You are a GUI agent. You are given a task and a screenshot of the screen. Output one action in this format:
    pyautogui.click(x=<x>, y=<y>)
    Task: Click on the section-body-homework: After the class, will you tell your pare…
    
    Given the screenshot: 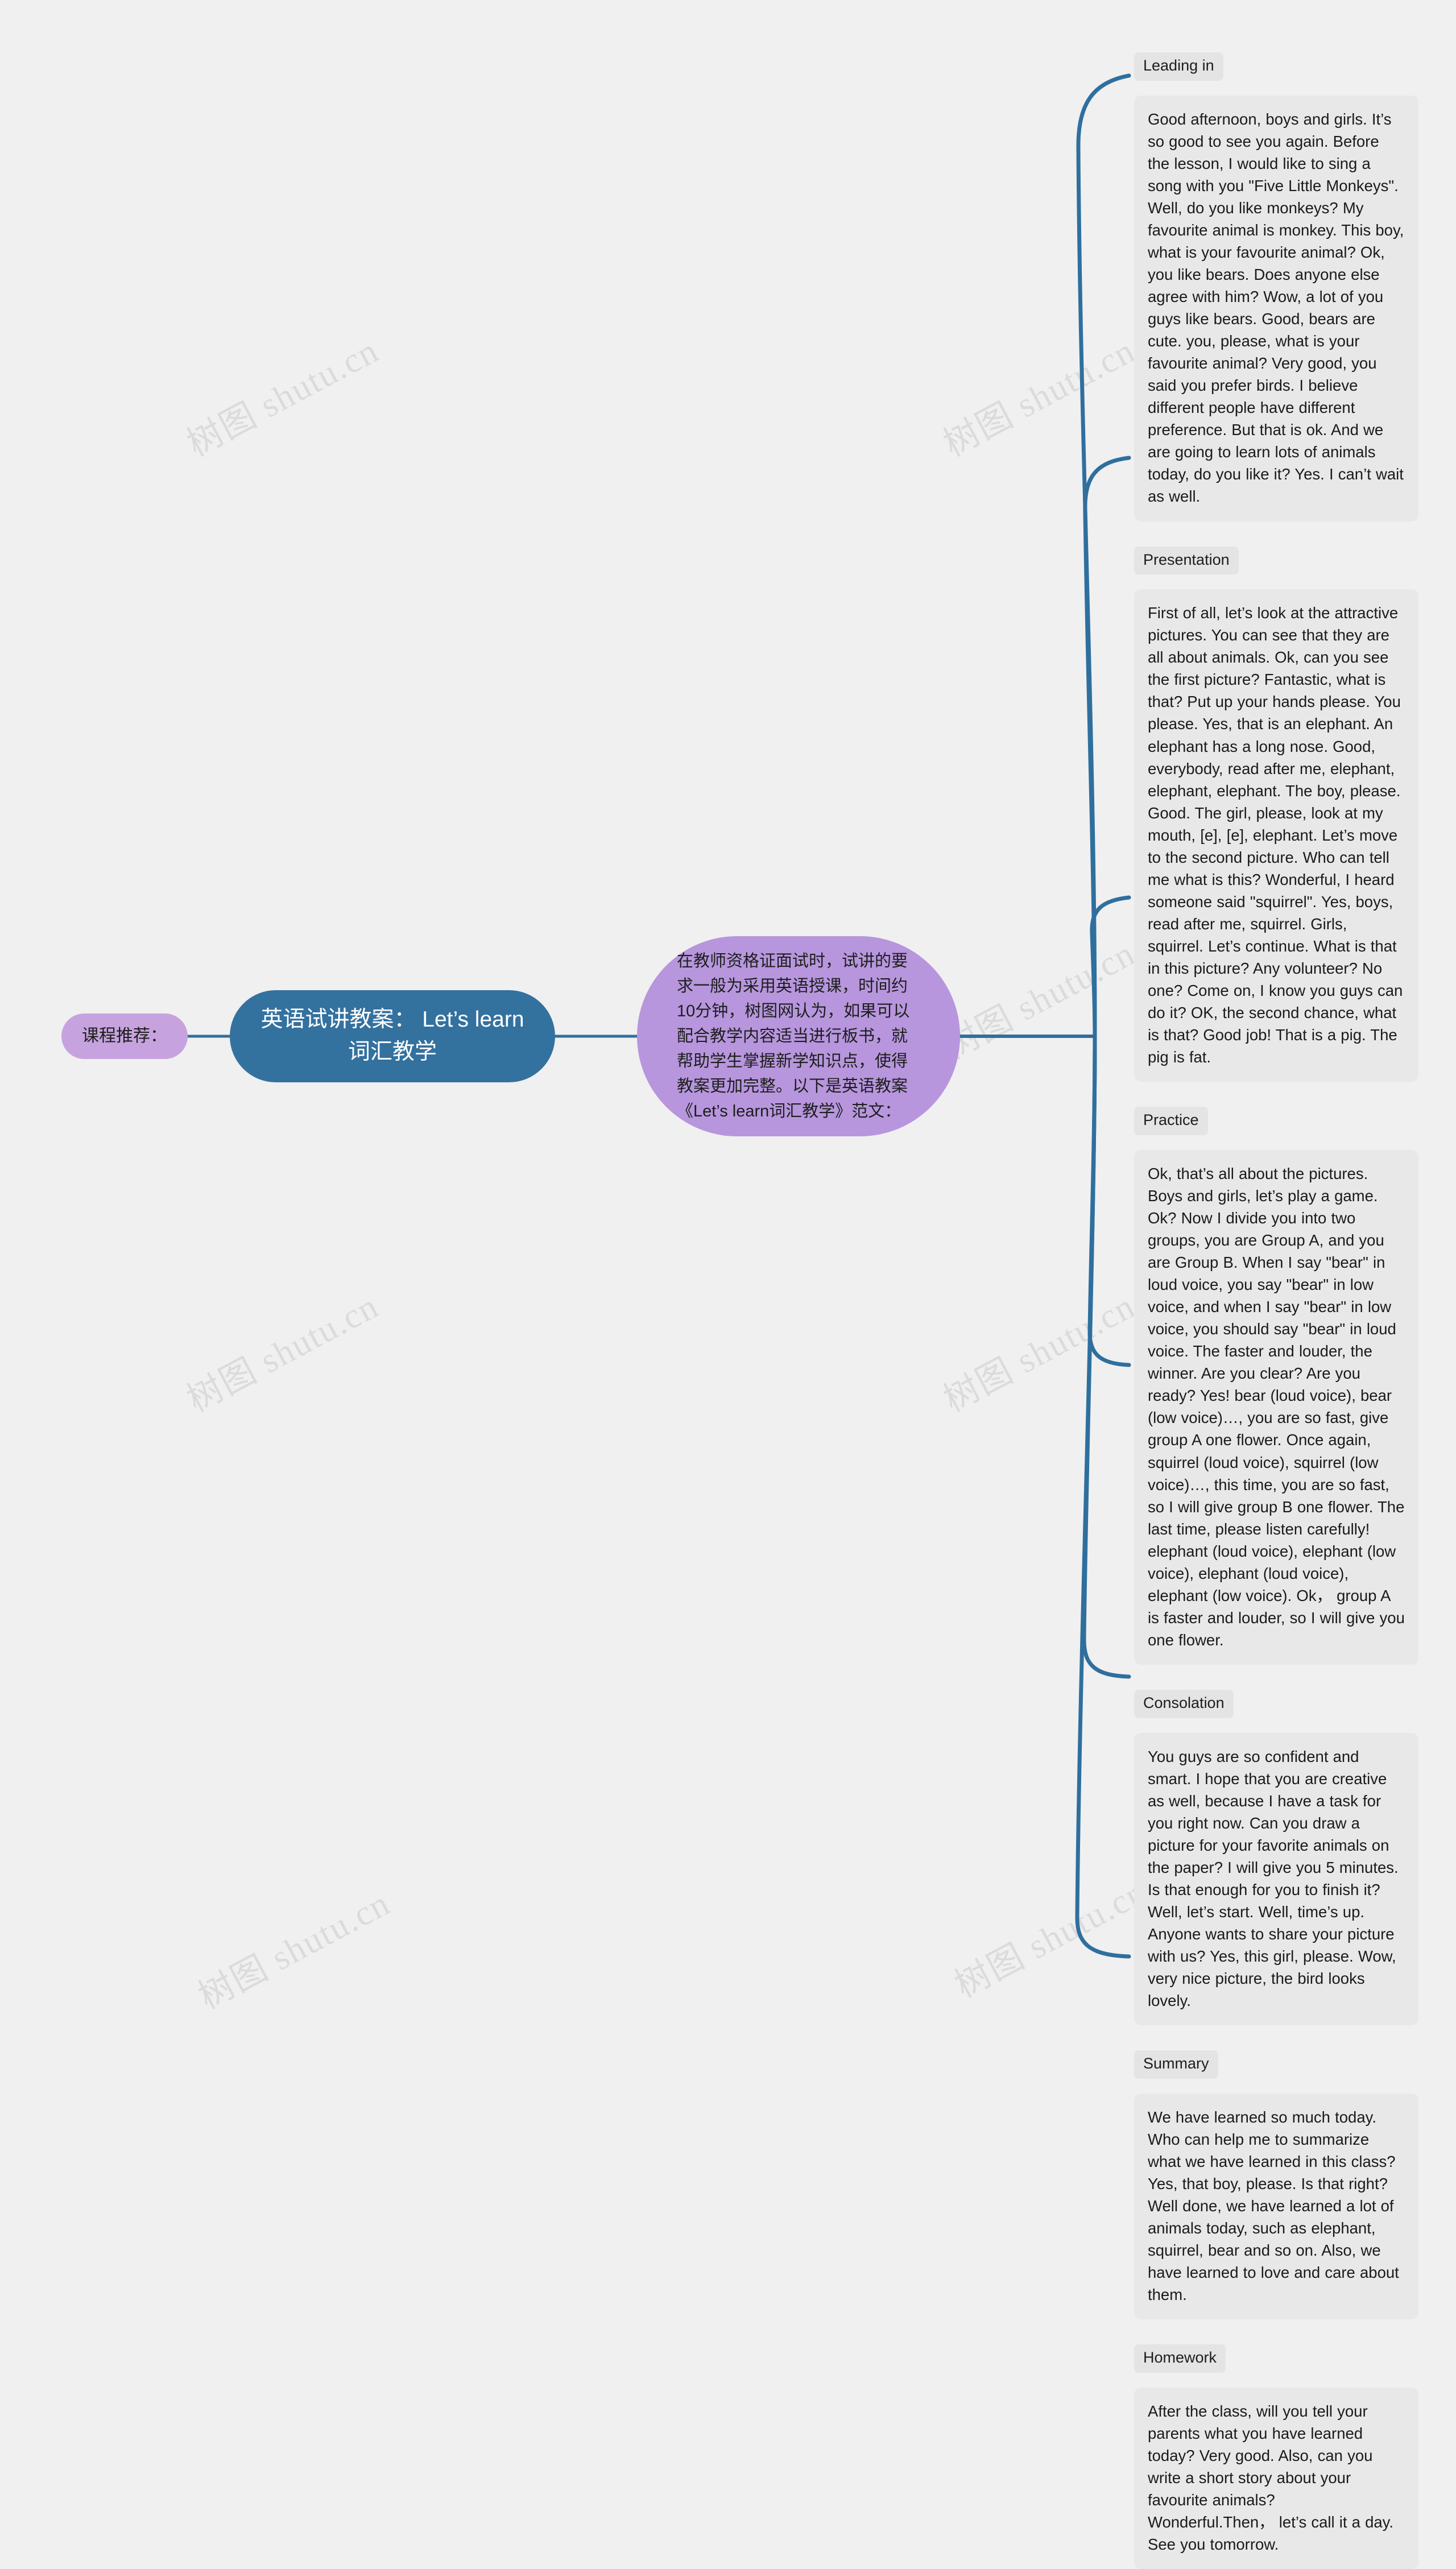 What is the action you would take?
    pyautogui.click(x=1276, y=2478)
    